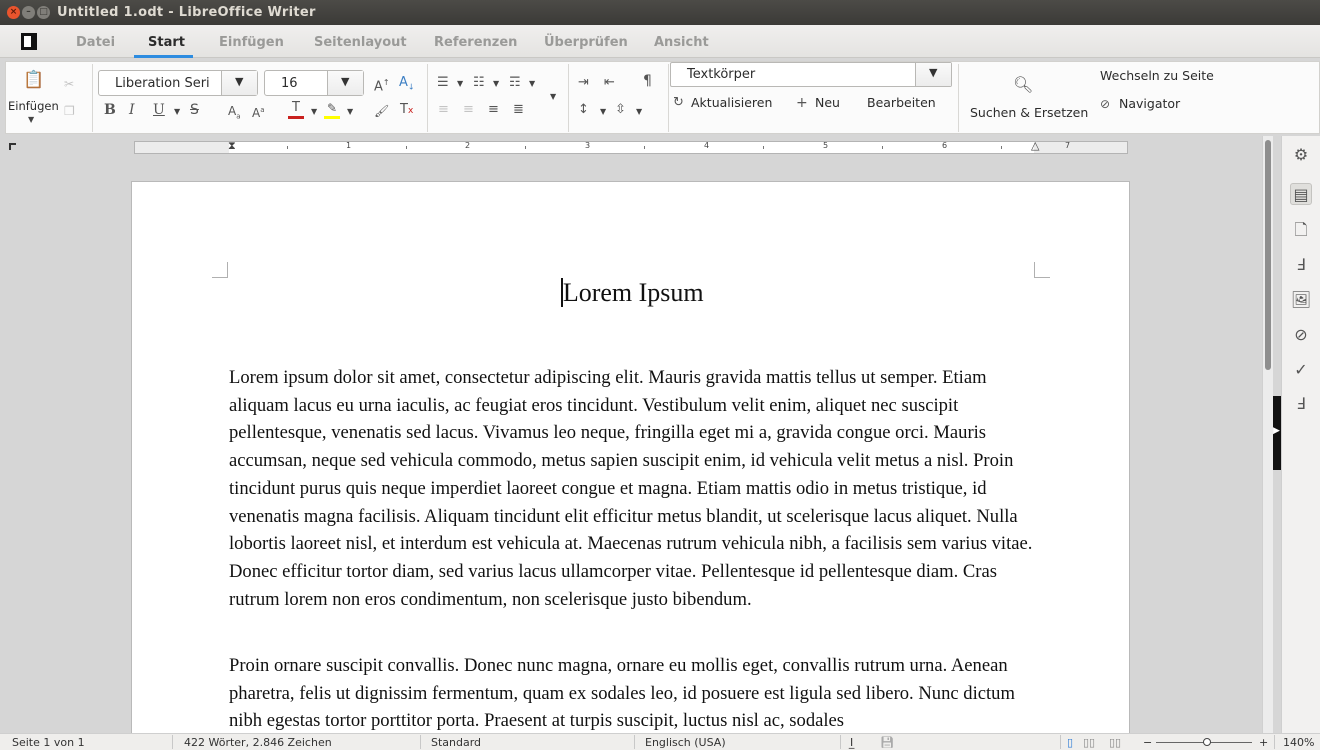 This screenshot has width=1320, height=750. Describe the element at coordinates (33, 106) in the screenshot. I see `paste-button: Einfügen` at that location.